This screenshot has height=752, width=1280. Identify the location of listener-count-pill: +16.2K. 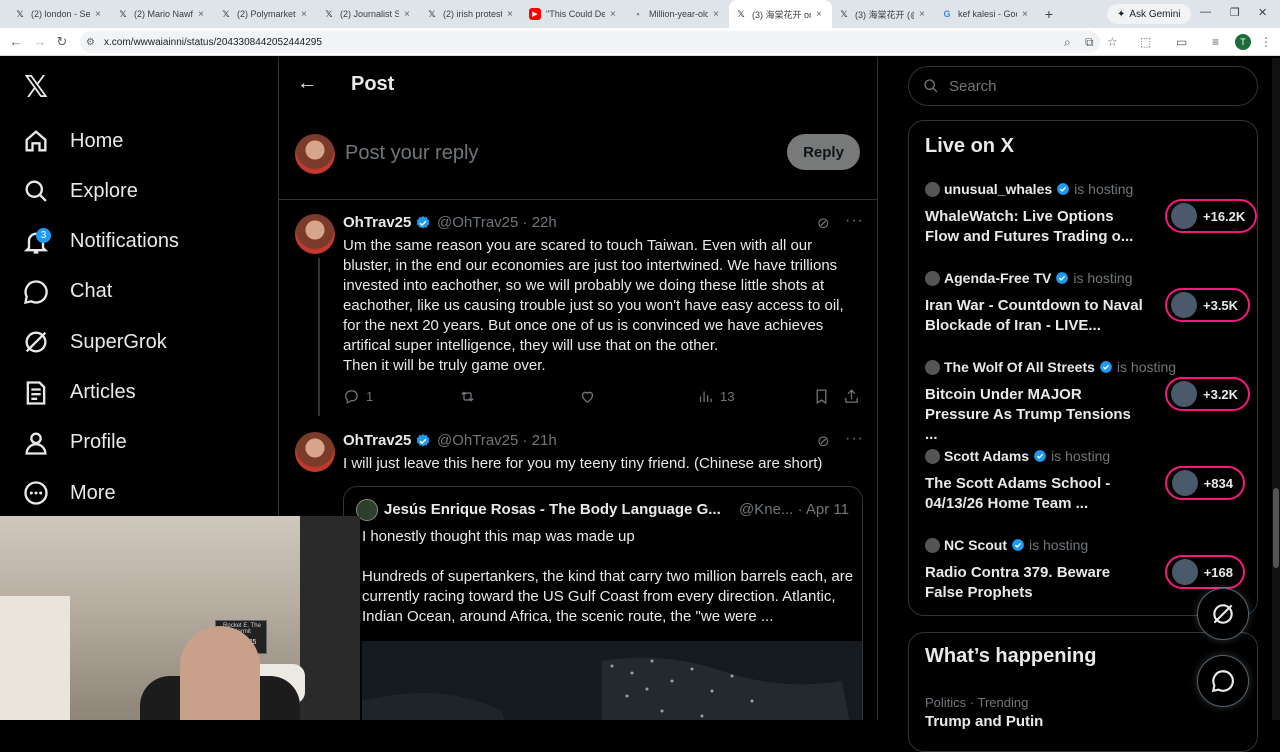
(1211, 216).